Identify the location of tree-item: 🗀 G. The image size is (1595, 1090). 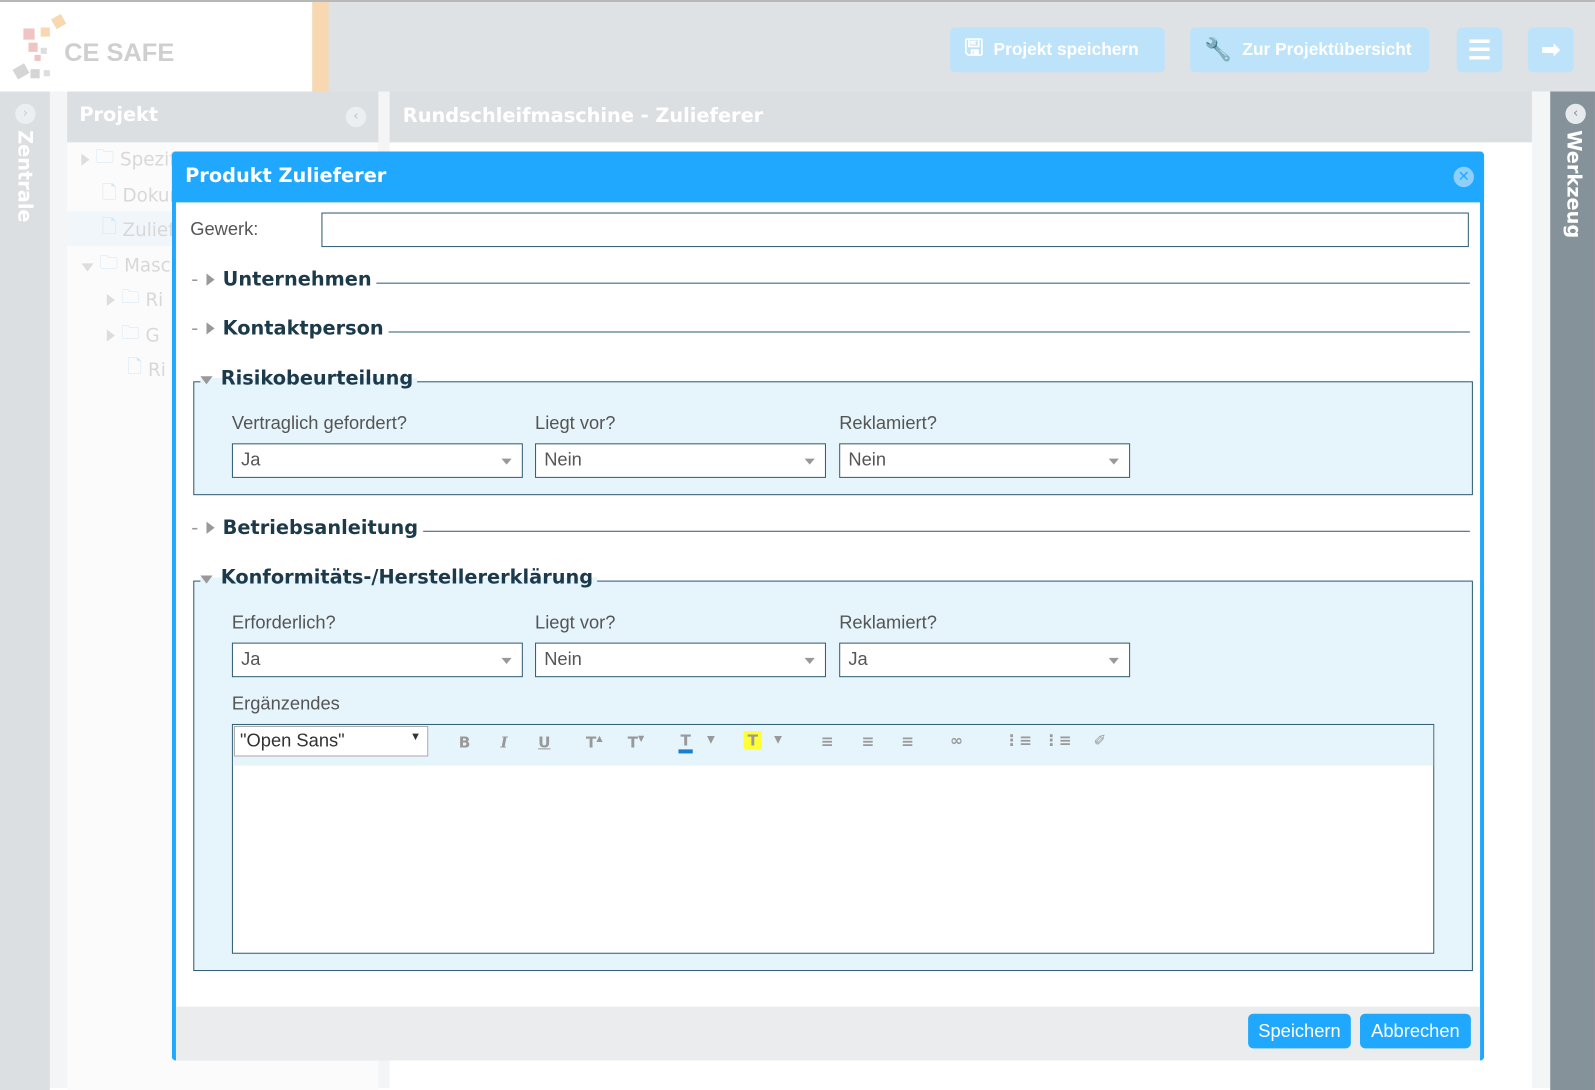
(133, 335).